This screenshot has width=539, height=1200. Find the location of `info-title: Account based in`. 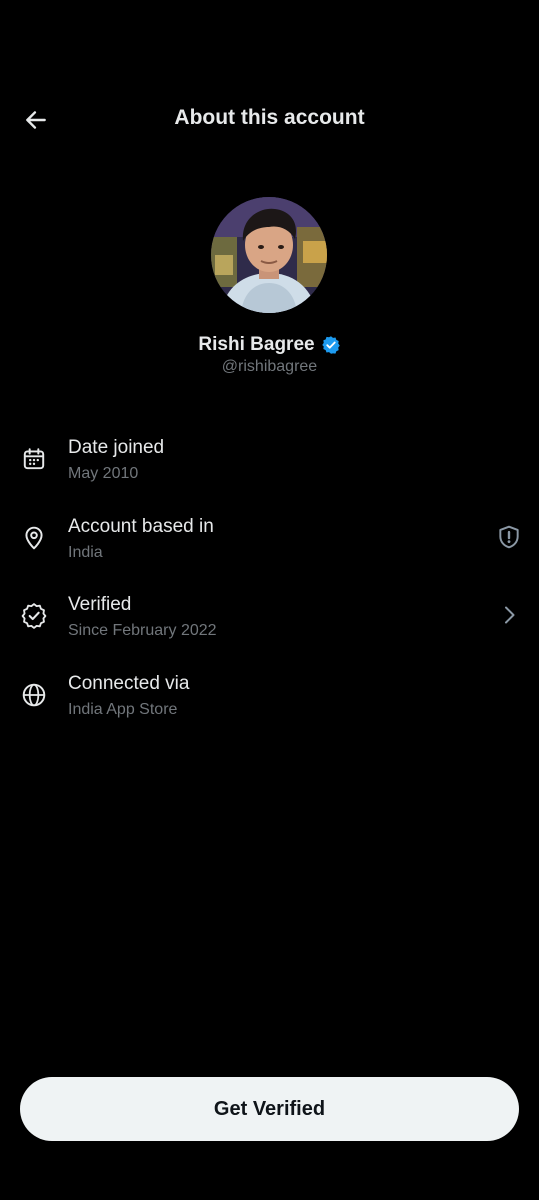

info-title: Account based in is located at coordinates (141, 526).